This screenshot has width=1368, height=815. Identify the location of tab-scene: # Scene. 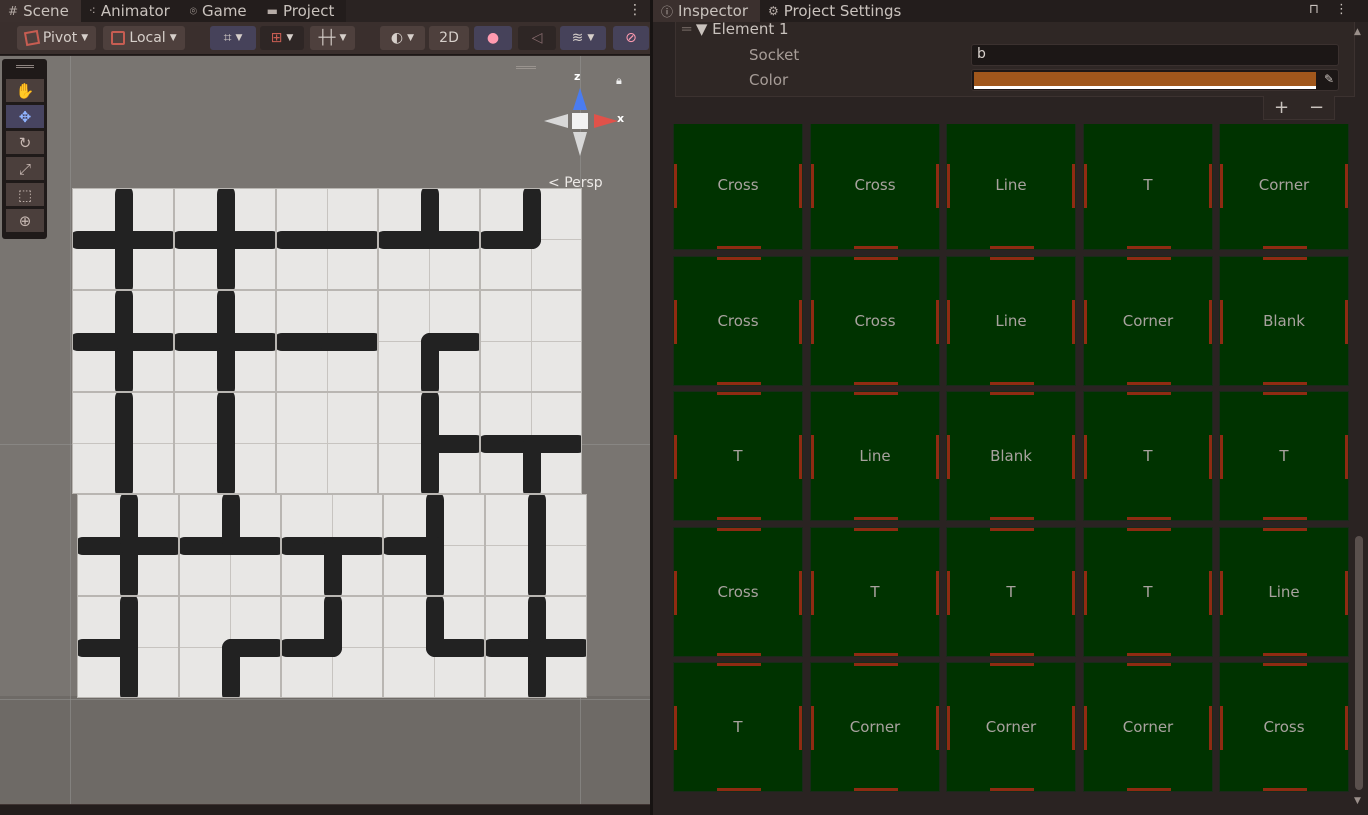
(40, 11).